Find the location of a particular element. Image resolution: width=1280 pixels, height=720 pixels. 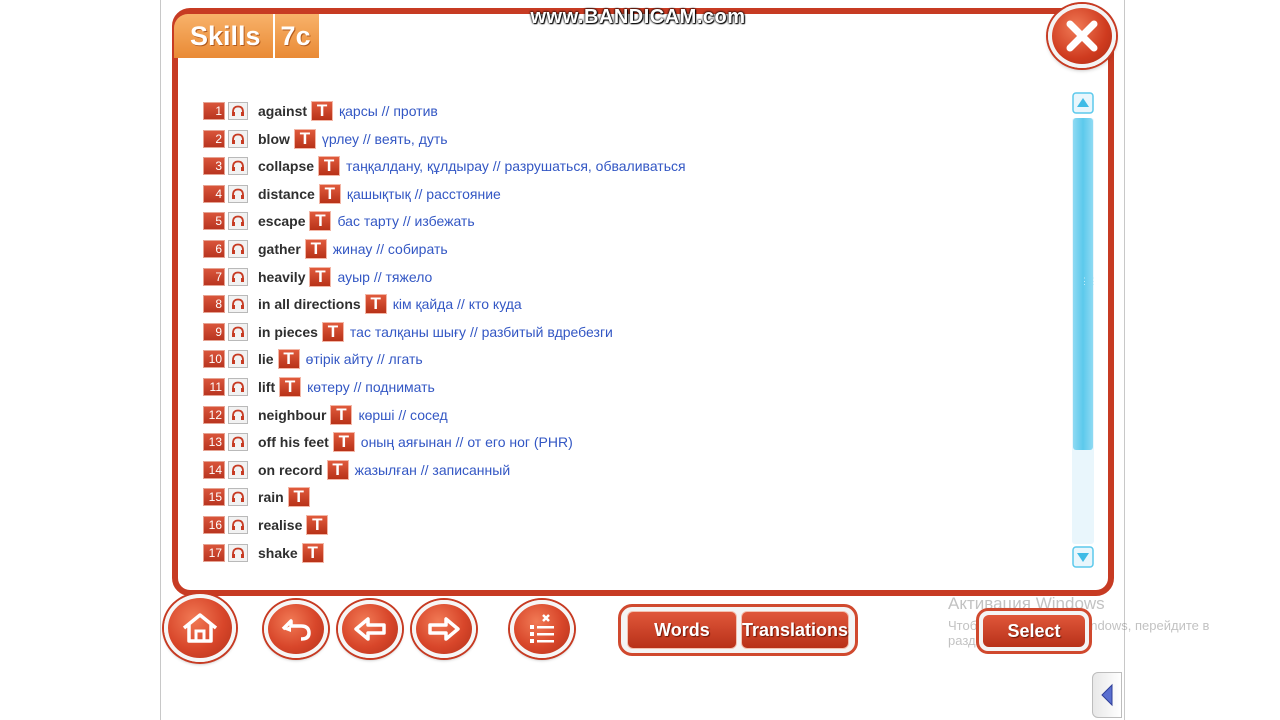

recording-watermark: www.BANDICAM.com is located at coordinates (638, 17).